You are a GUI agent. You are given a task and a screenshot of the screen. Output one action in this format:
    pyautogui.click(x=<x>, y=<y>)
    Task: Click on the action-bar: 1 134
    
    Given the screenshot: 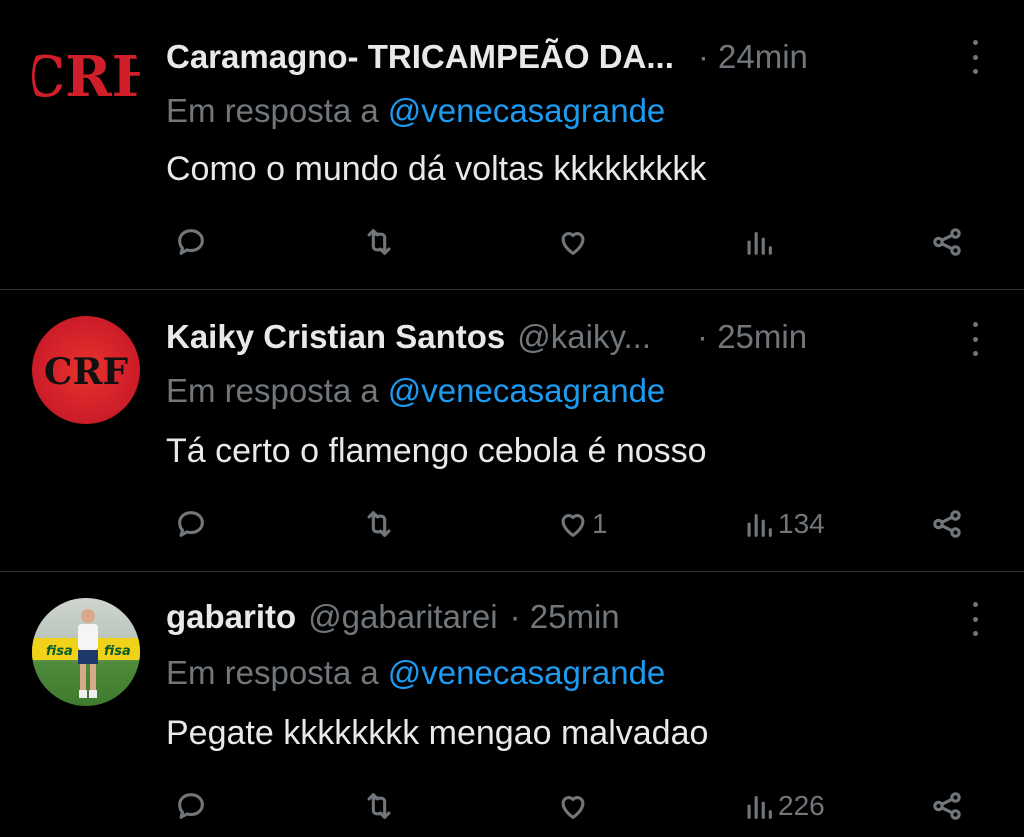 What is the action you would take?
    pyautogui.click(x=575, y=524)
    